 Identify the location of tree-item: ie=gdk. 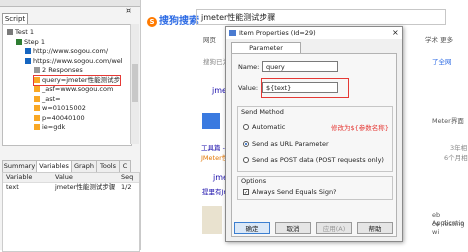
(49, 127).